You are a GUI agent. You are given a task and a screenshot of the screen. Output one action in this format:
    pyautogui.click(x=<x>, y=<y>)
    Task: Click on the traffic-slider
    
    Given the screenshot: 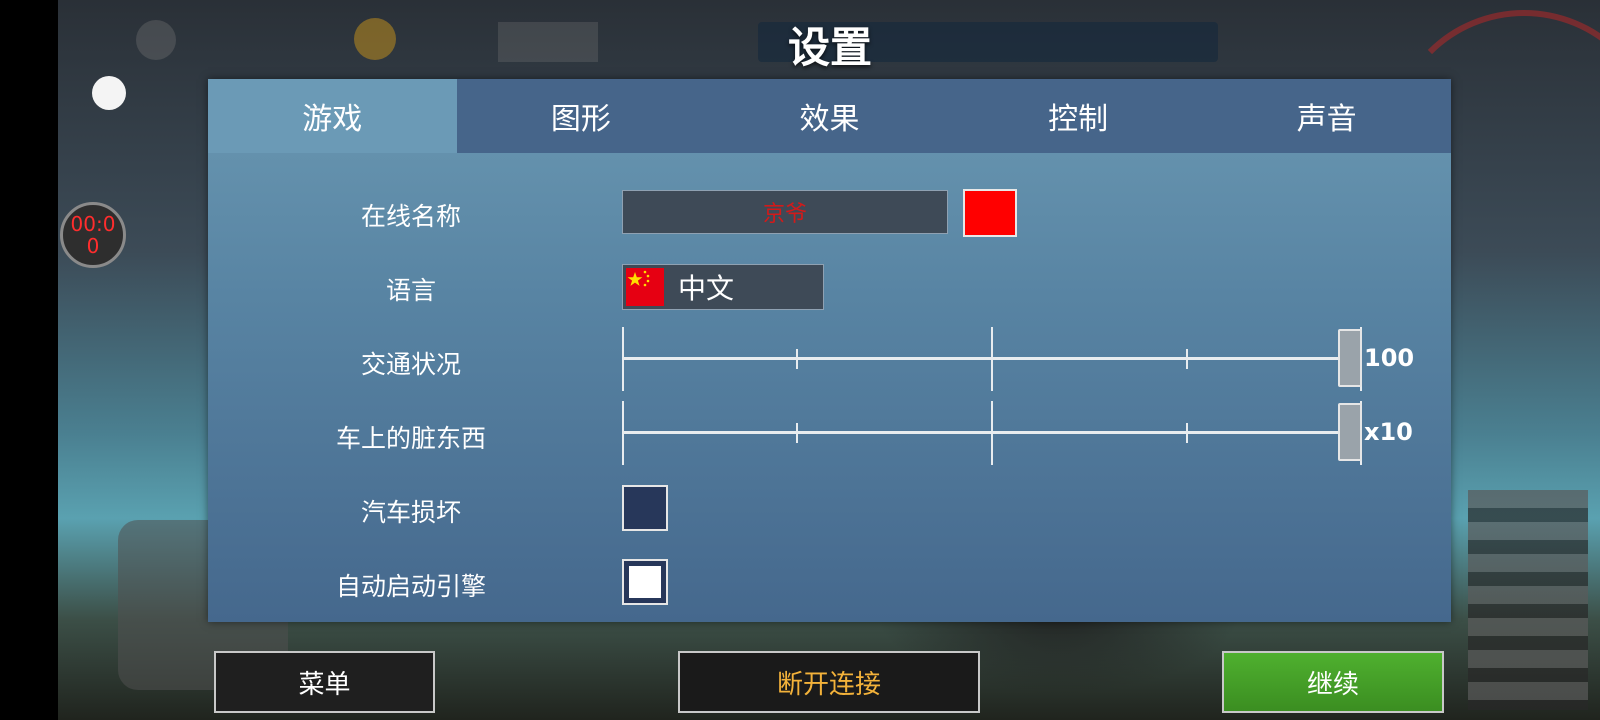 What is the action you would take?
    pyautogui.click(x=992, y=359)
    